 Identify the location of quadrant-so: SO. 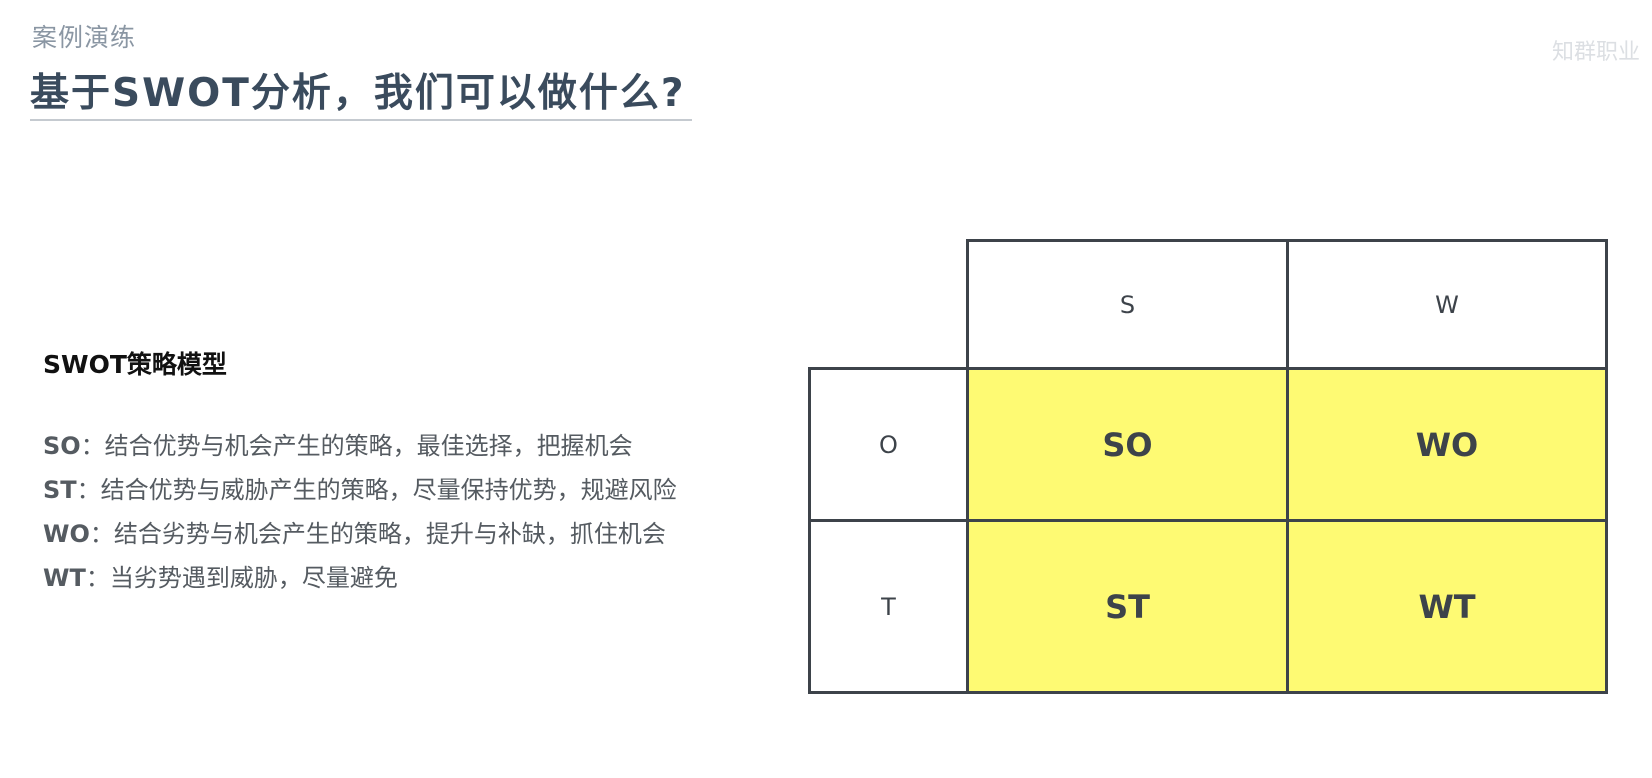
(1127, 444).